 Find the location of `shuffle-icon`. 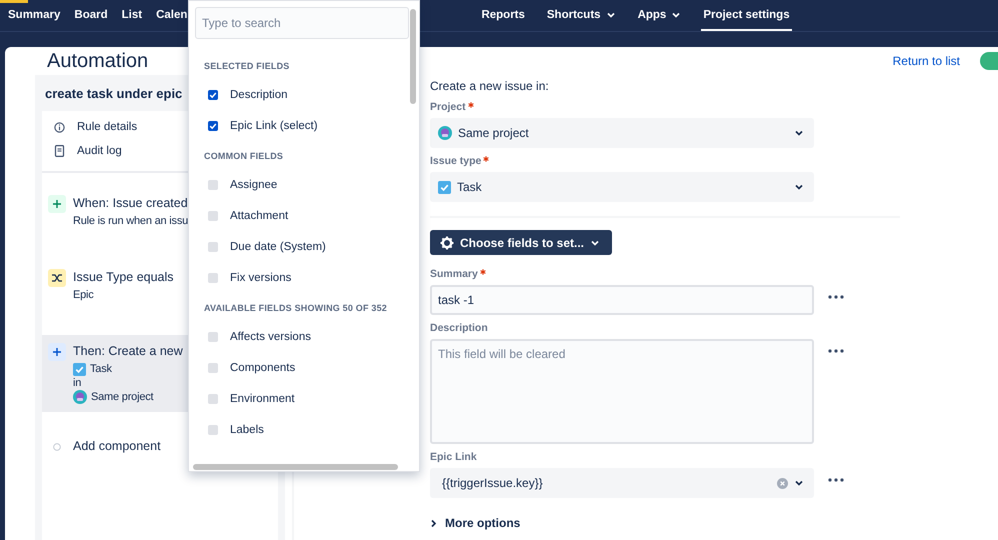

shuffle-icon is located at coordinates (57, 278).